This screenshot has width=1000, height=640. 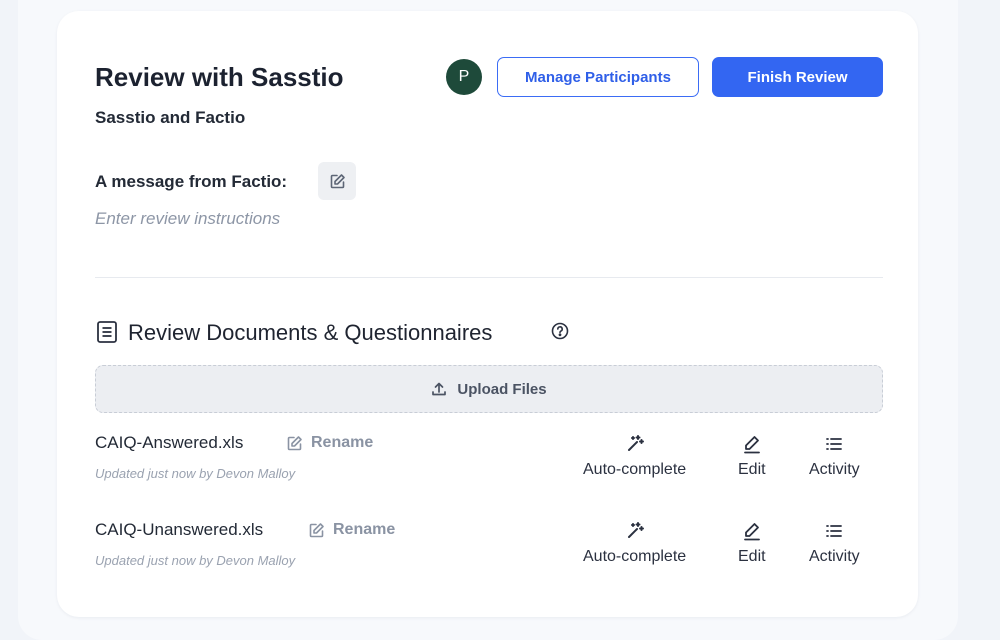 I want to click on upload-files-button: Upload Files, so click(x=489, y=389).